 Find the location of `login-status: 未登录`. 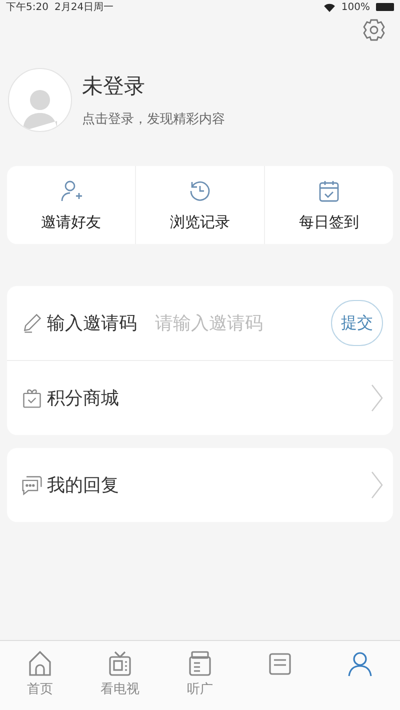

login-status: 未登录 is located at coordinates (153, 86).